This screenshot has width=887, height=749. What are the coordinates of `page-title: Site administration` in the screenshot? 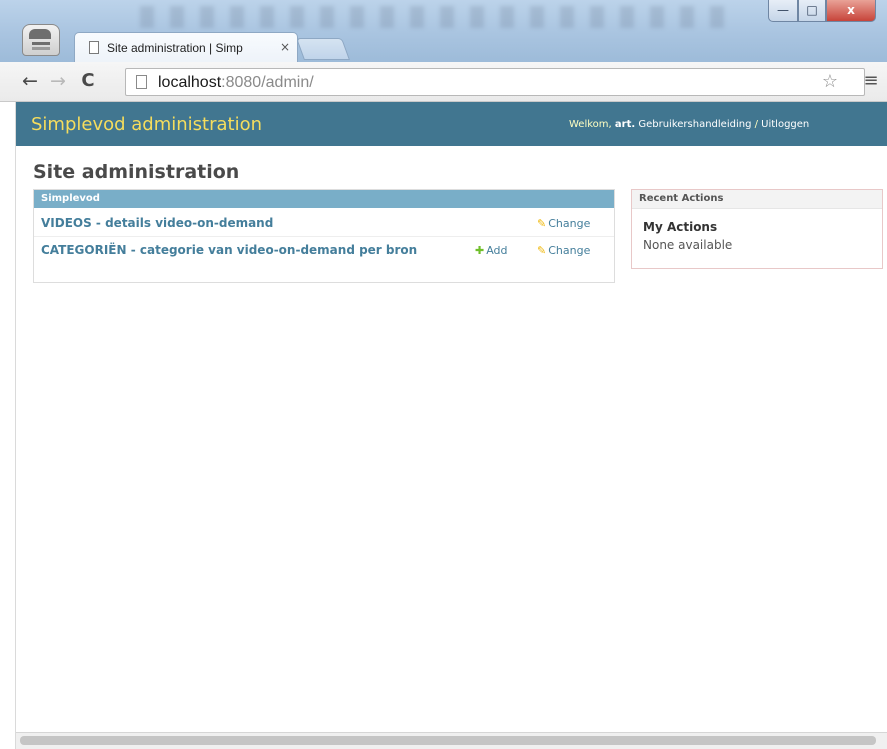 It's located at (136, 172).